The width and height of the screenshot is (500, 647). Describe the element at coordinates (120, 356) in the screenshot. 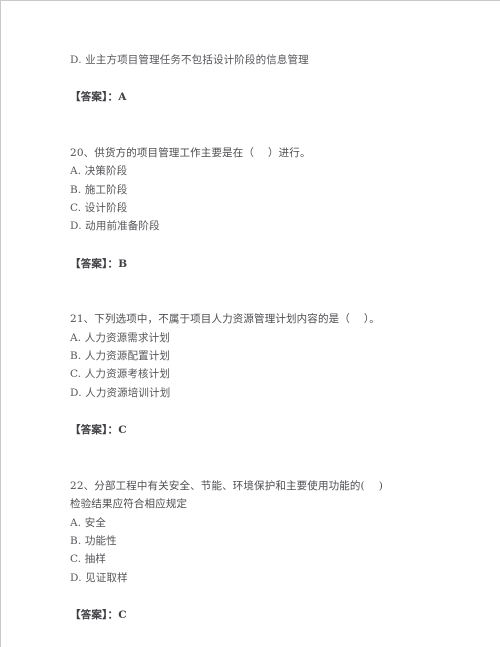

I see `option-b: B. 人力资源配置计划` at that location.